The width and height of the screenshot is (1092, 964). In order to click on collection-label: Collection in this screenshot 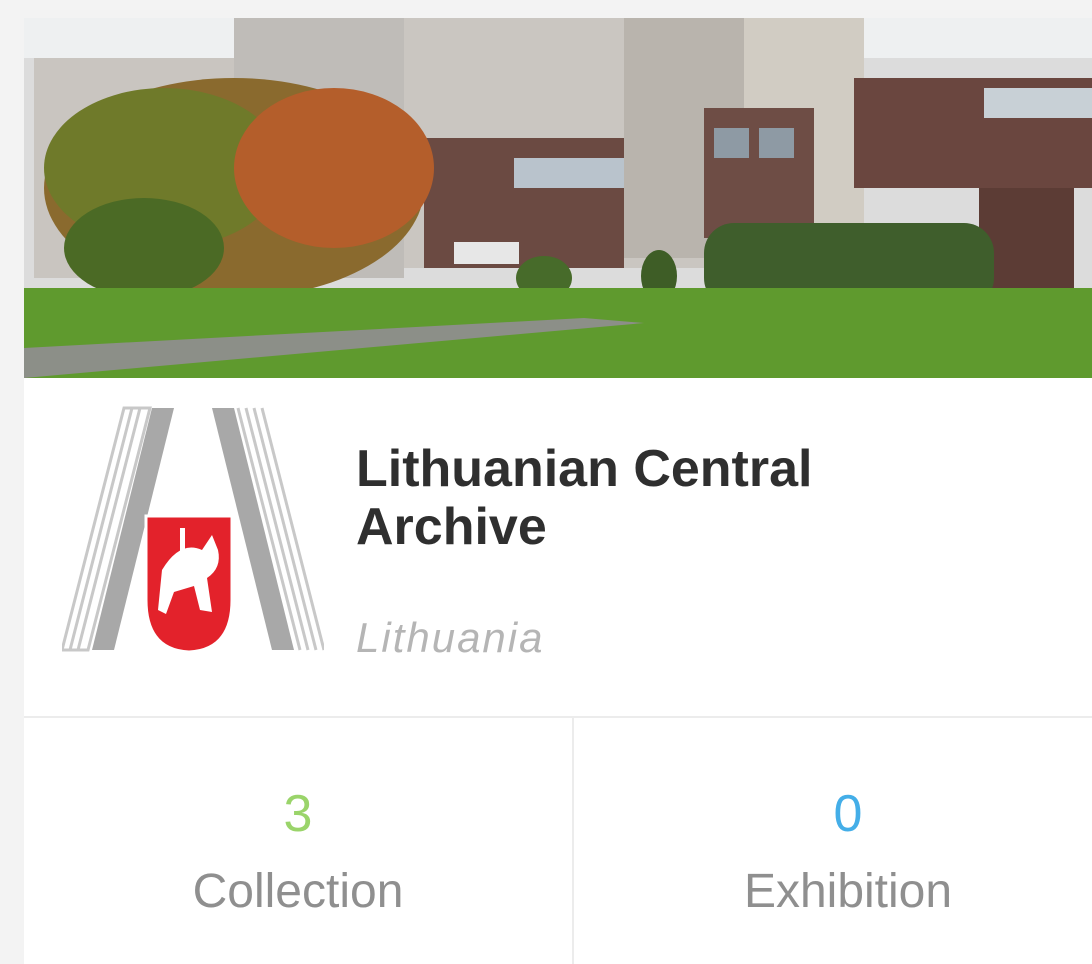, I will do `click(298, 891)`.